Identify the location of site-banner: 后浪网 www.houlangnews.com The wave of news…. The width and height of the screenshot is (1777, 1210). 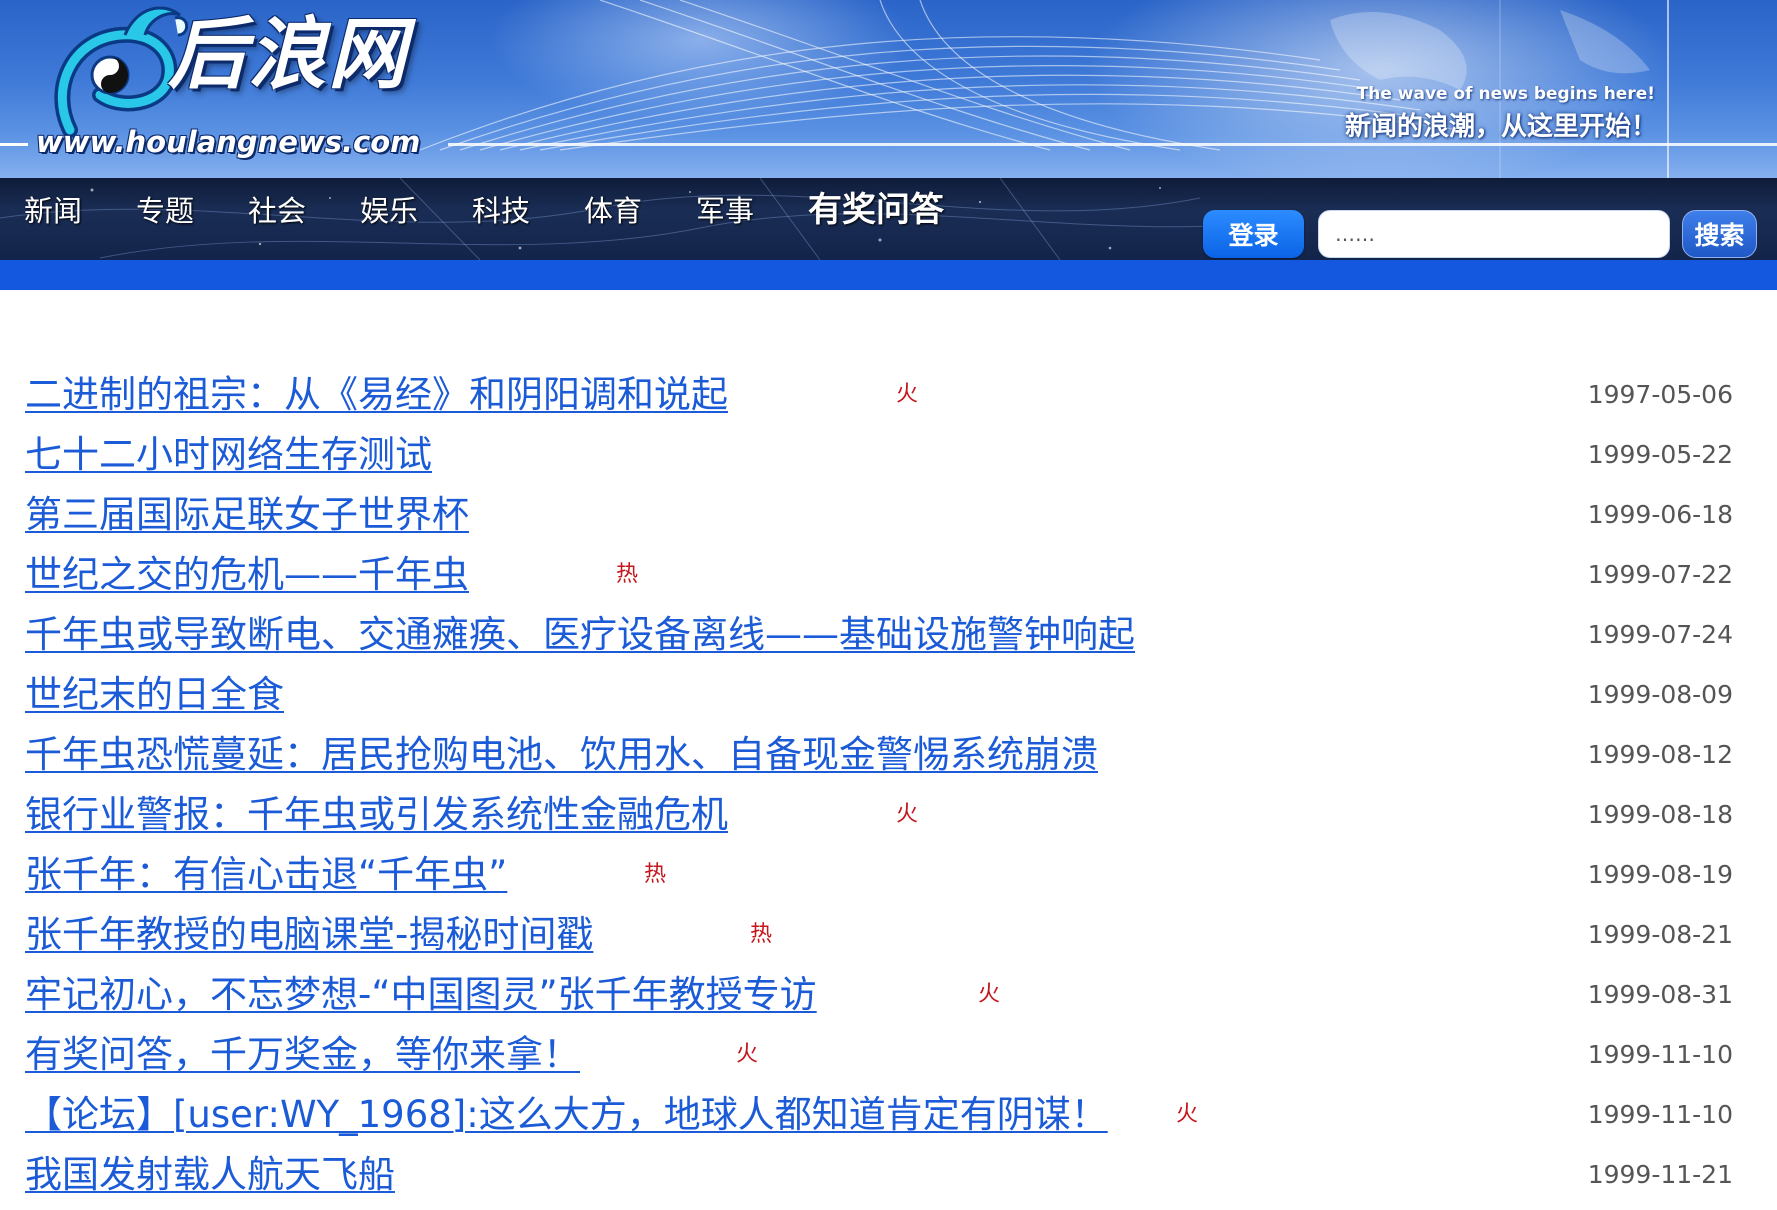
(888, 89).